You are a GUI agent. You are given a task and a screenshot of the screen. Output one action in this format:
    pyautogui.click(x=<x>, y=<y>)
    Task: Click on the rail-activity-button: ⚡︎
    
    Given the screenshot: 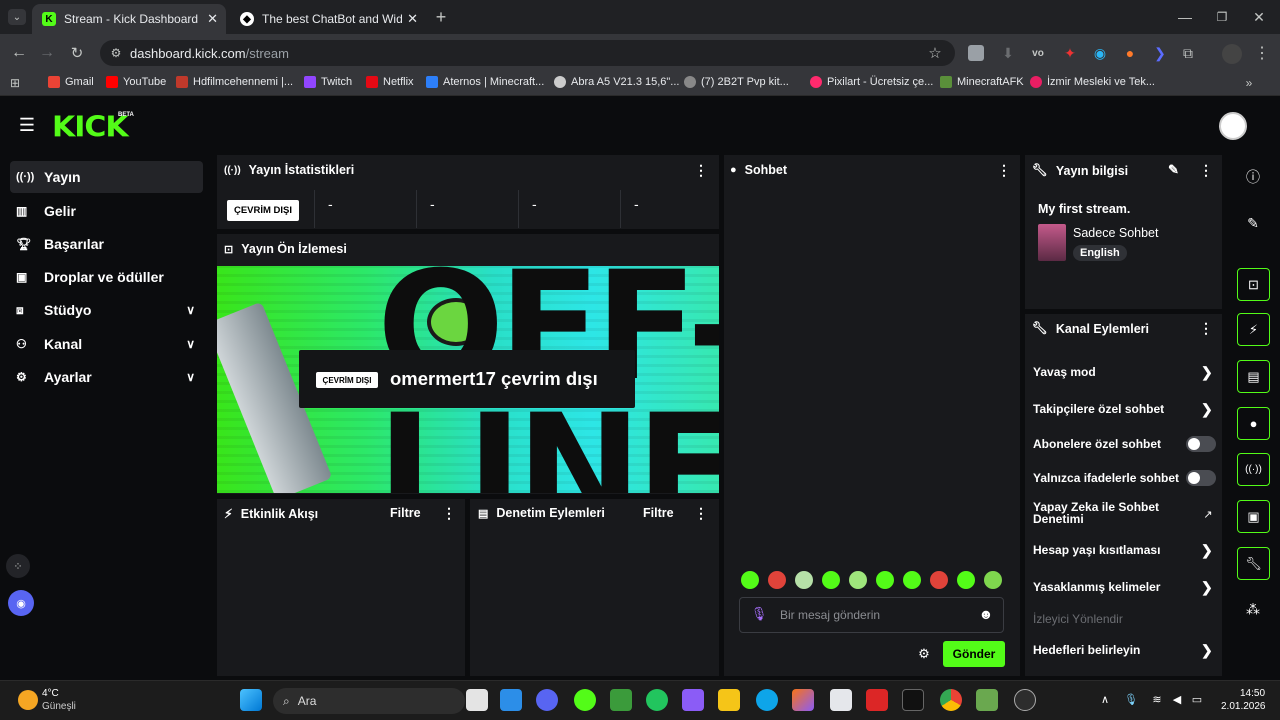 What is the action you would take?
    pyautogui.click(x=1253, y=329)
    